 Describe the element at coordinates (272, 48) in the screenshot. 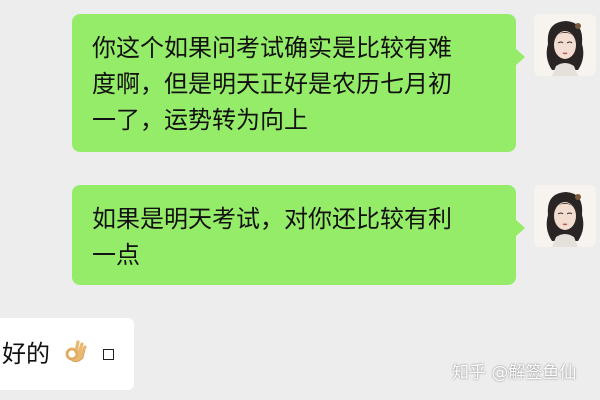

I see `message-line: 你这个如果问考试确实是比较有难` at that location.